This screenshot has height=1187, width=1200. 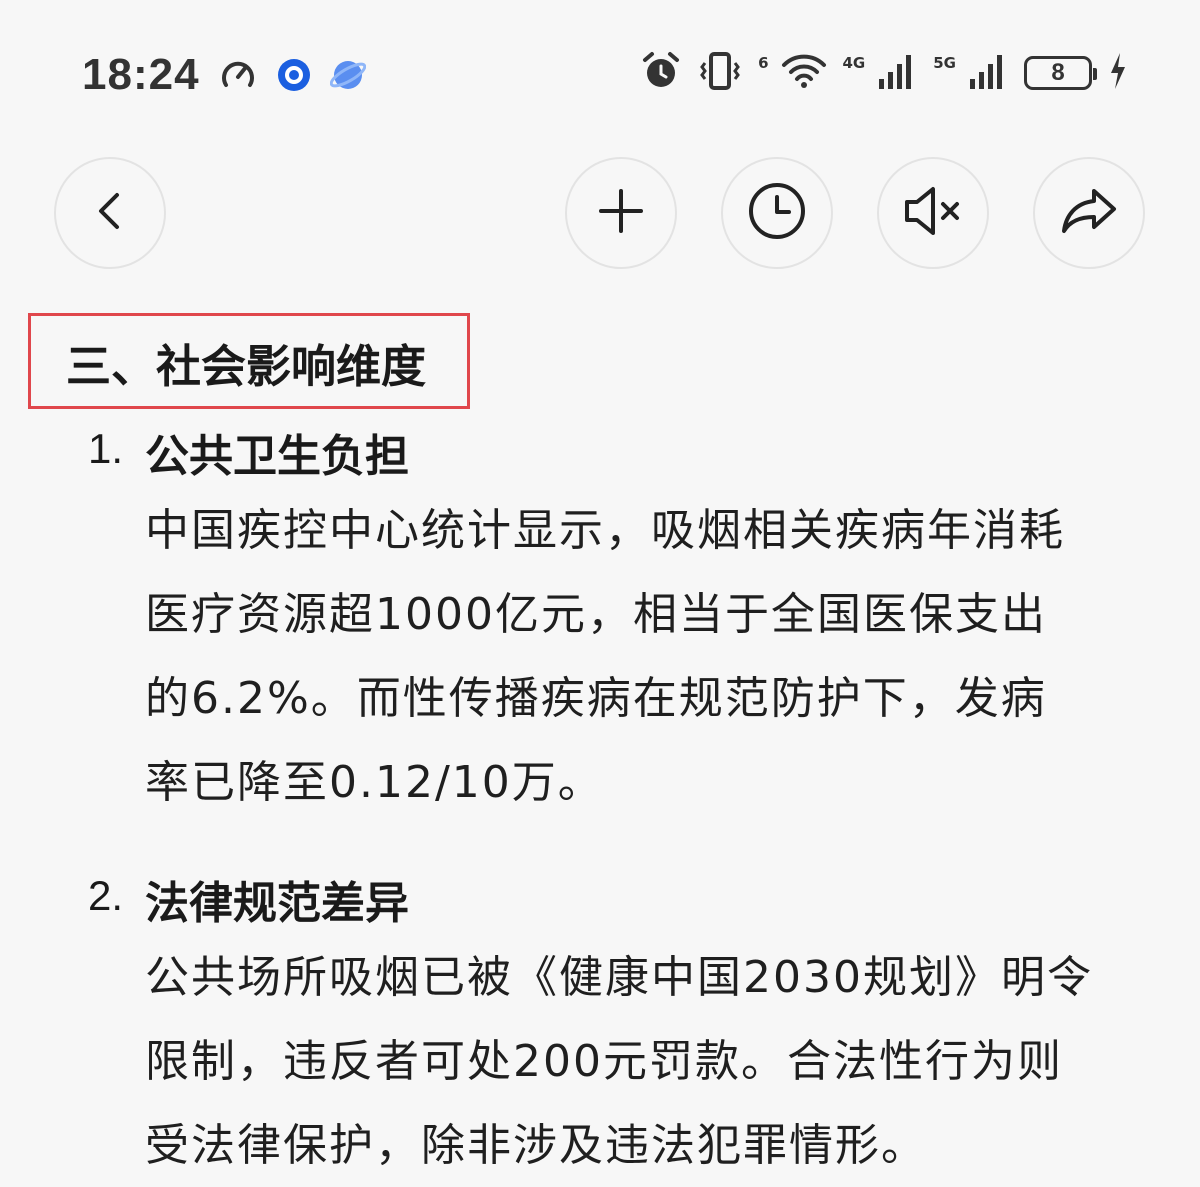 I want to click on paragraph-line: 医疗资源超1000亿元，相当于全国医保支出, so click(x=596, y=614).